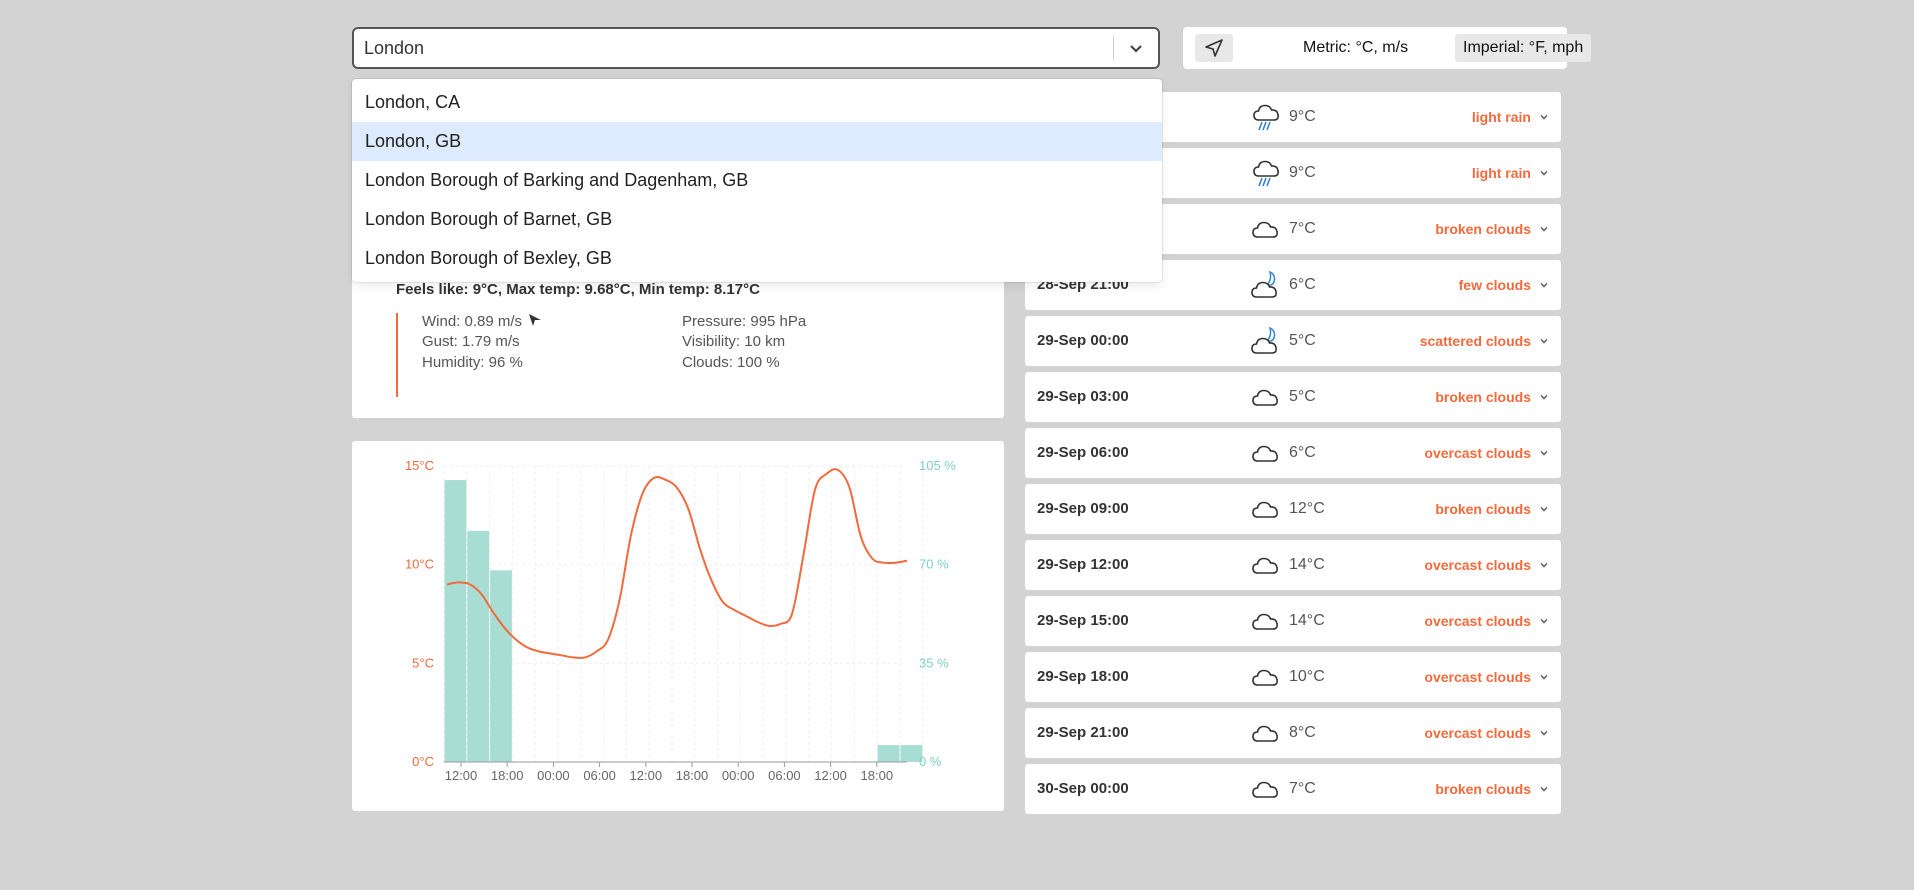 The height and width of the screenshot is (890, 1914). I want to click on pressure-value: Pressure: 995 hPa, so click(744, 321).